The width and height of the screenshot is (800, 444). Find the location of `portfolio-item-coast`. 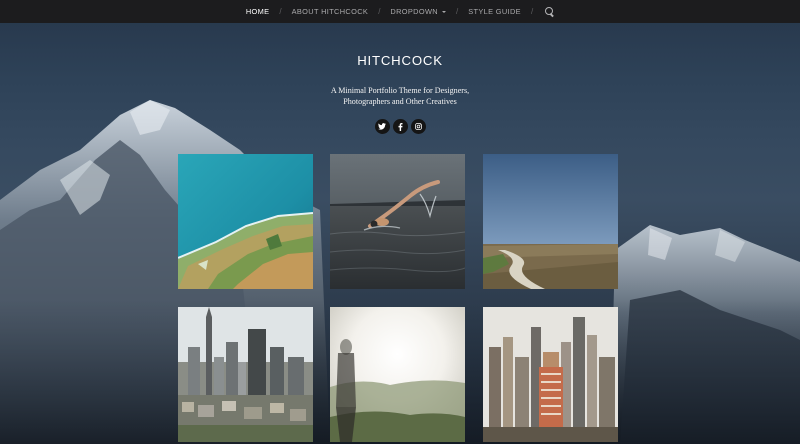

portfolio-item-coast is located at coordinates (245, 221).